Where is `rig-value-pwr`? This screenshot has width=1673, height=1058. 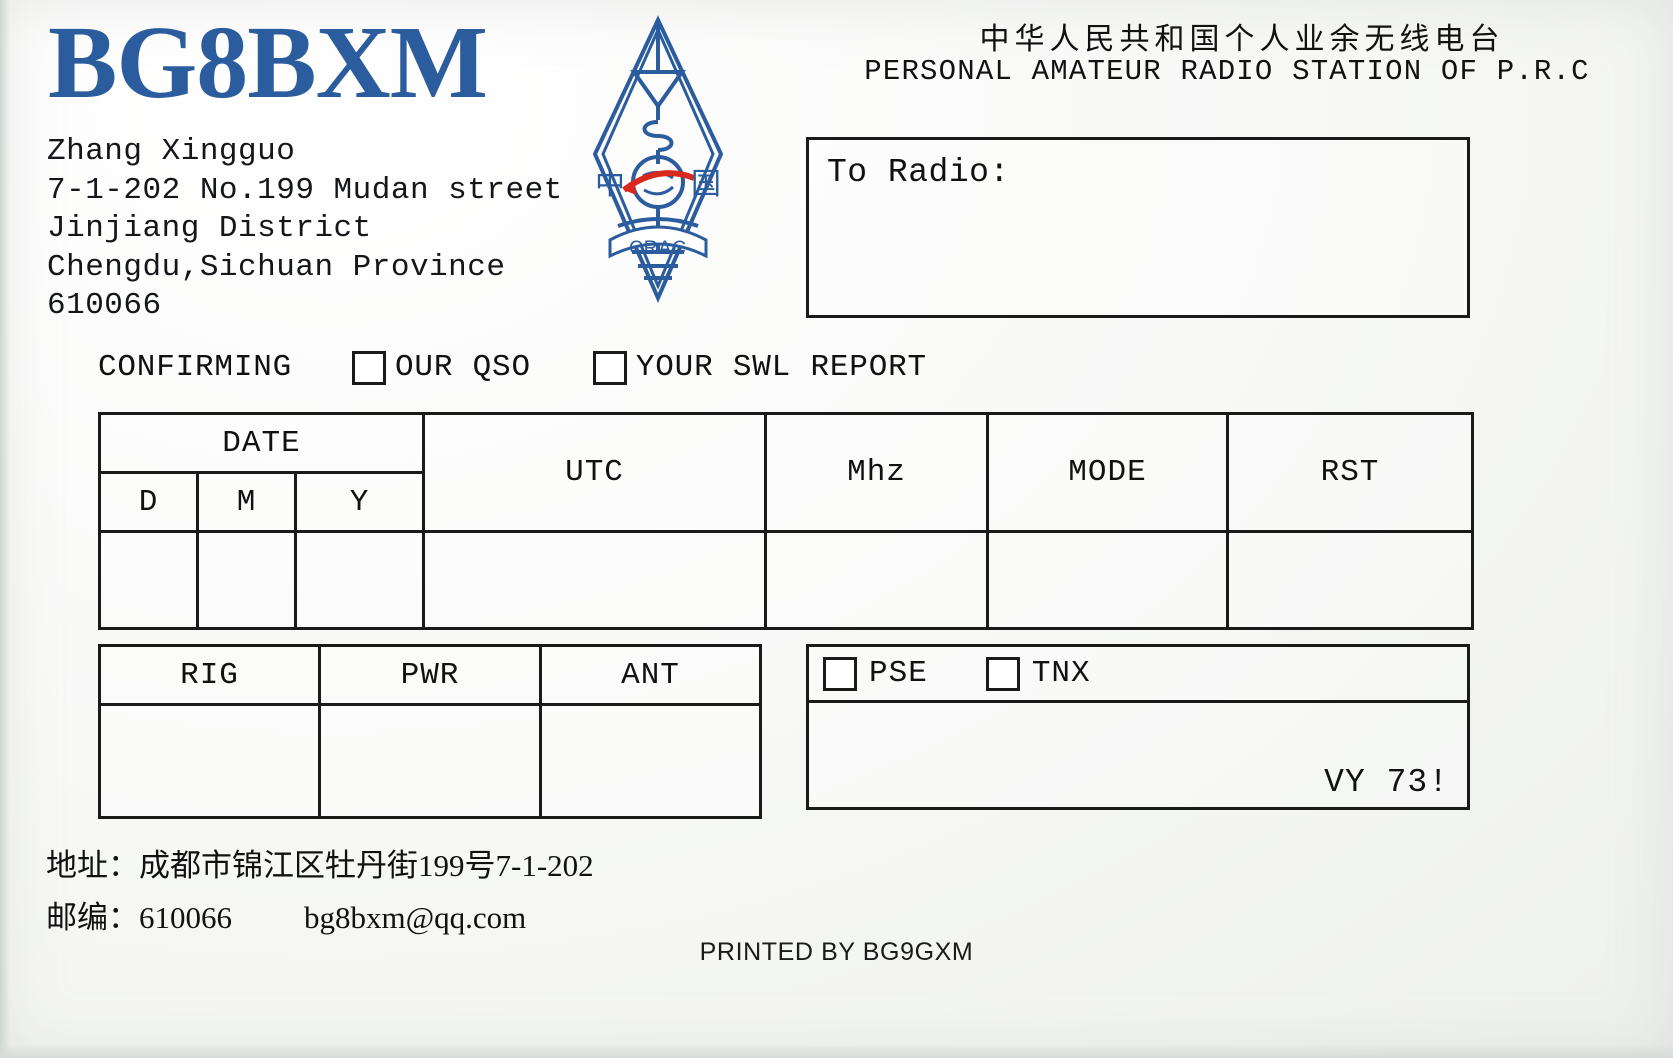
rig-value-pwr is located at coordinates (430, 761).